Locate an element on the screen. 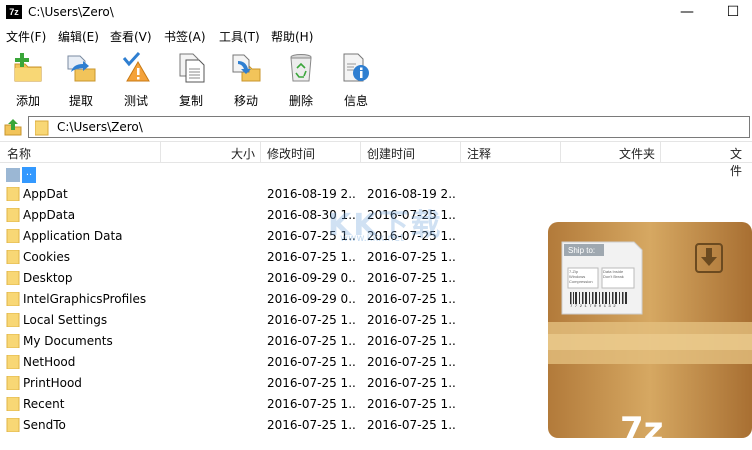  up-arrow-icon is located at coordinates (13, 127).